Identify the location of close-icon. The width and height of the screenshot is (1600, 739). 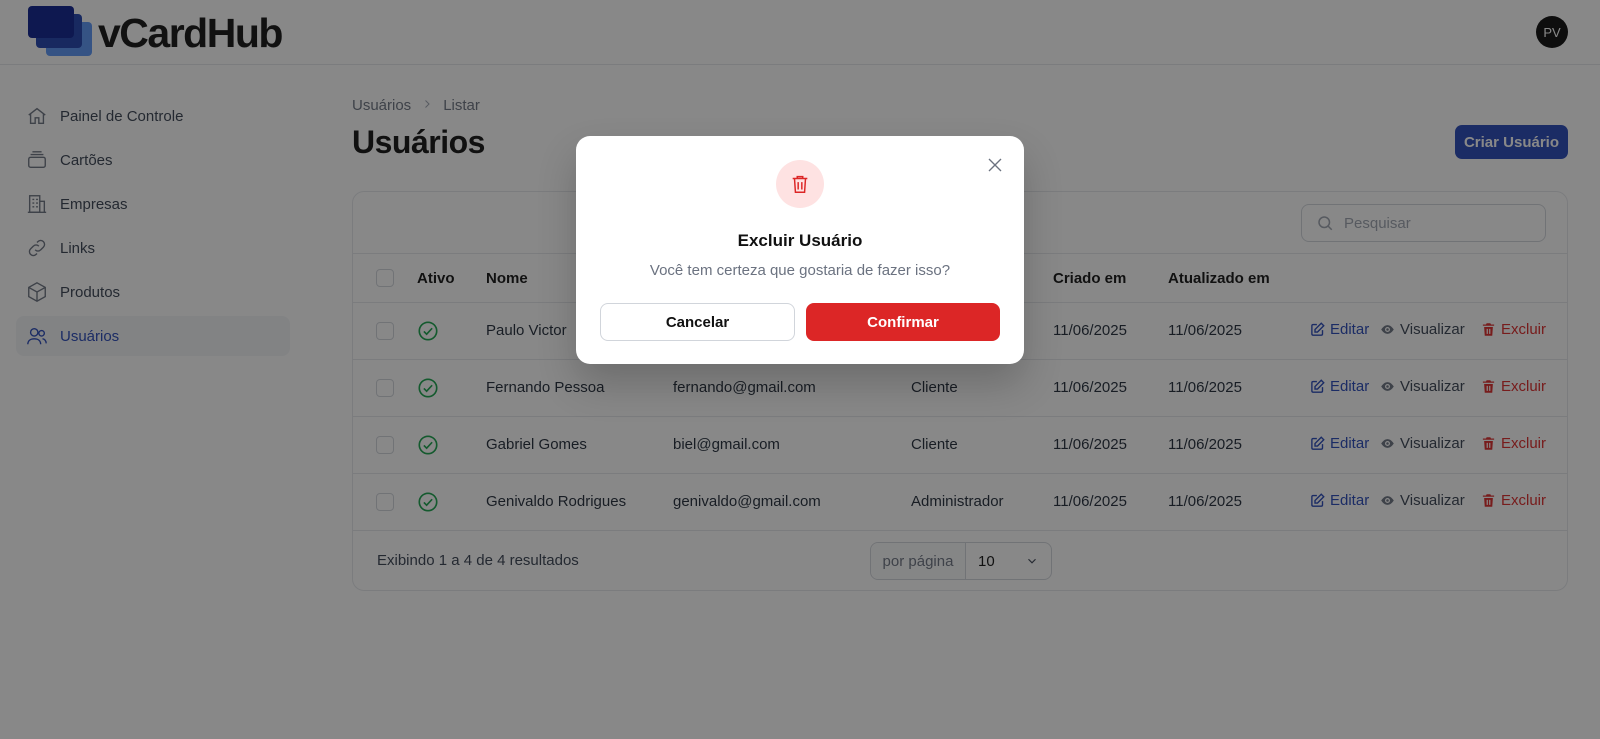
(995, 165).